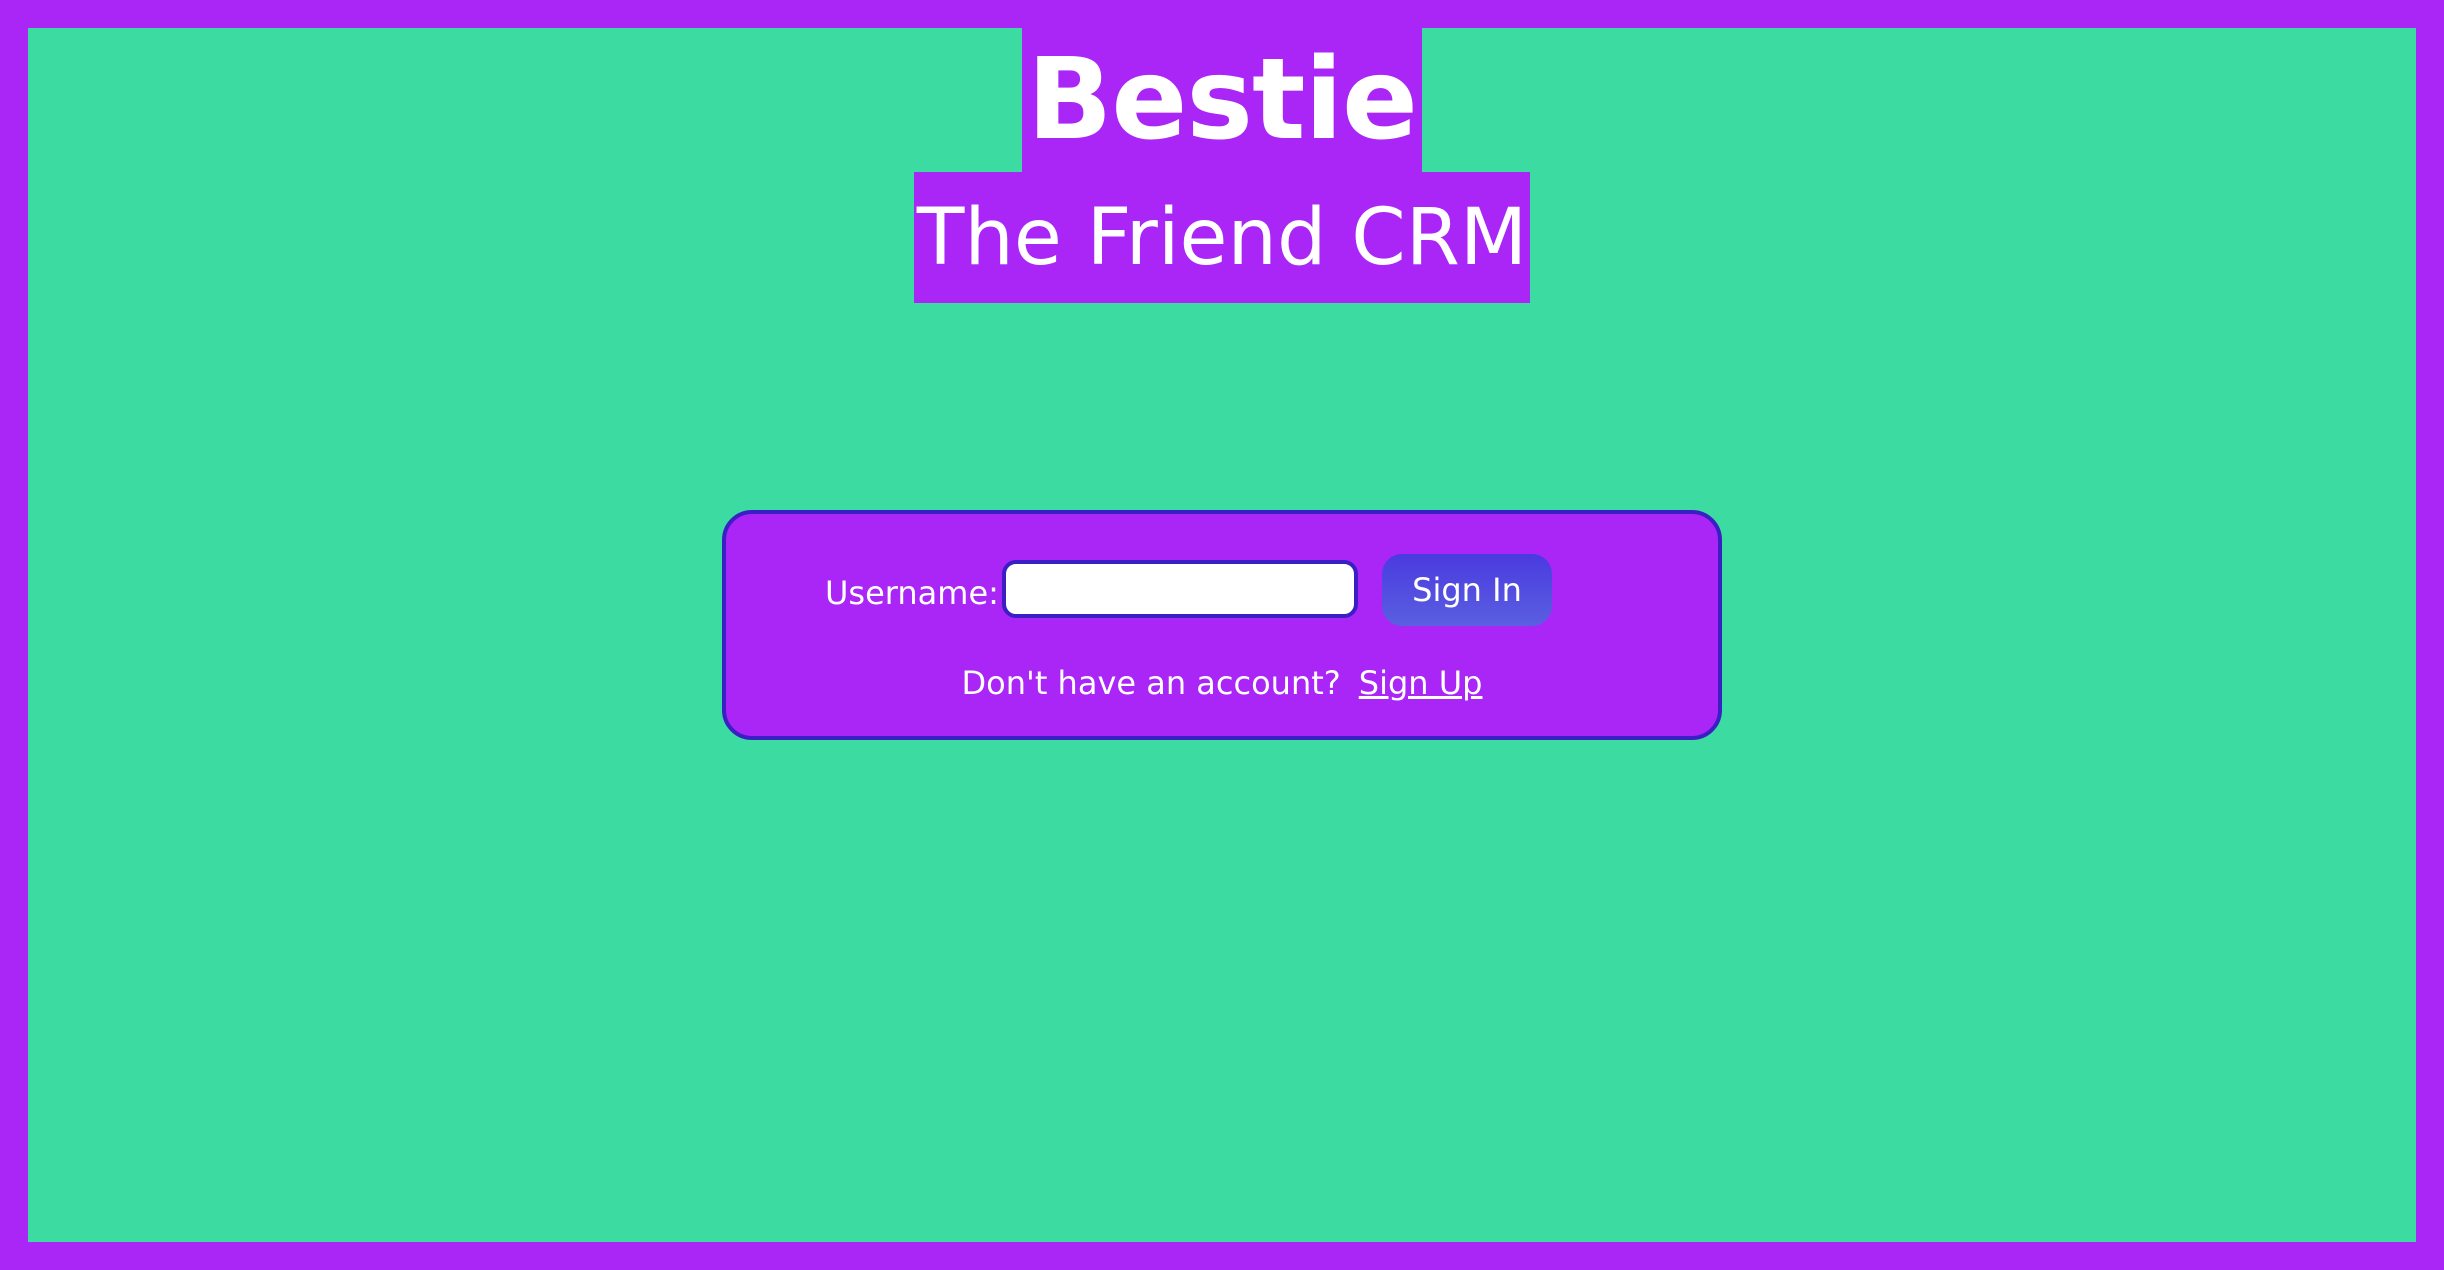  I want to click on sign-in-button: Sign In, so click(1467, 590).